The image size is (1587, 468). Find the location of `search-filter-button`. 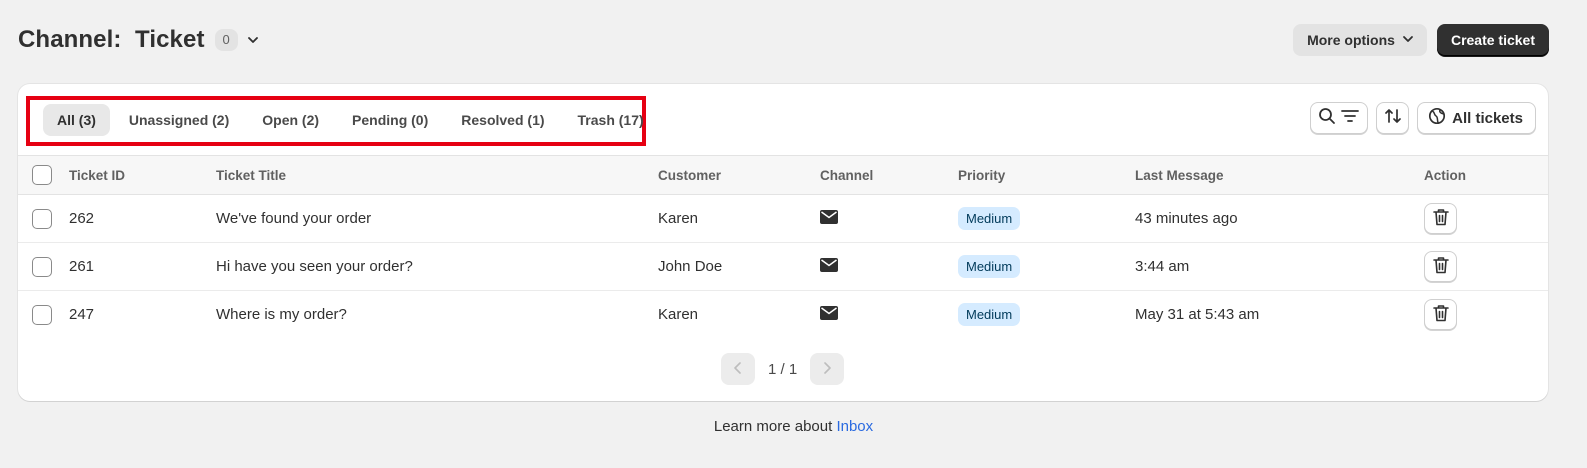

search-filter-button is located at coordinates (1339, 118).